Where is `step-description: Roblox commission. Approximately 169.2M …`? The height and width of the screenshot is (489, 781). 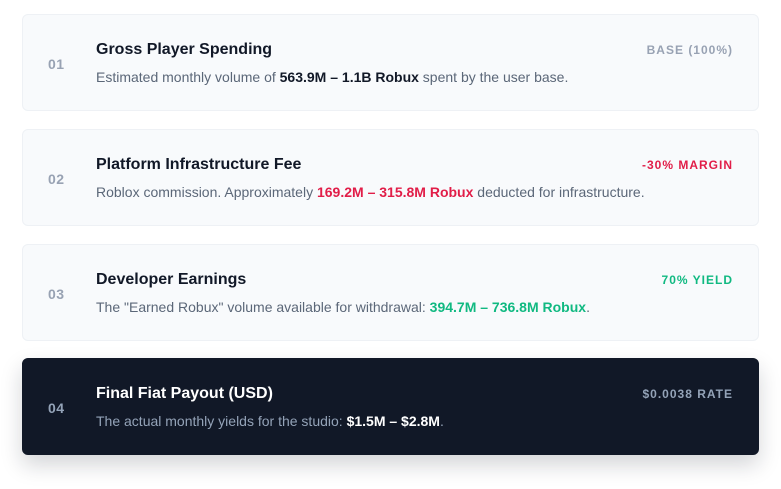 step-description: Roblox commission. Approximately 169.2M … is located at coordinates (370, 192).